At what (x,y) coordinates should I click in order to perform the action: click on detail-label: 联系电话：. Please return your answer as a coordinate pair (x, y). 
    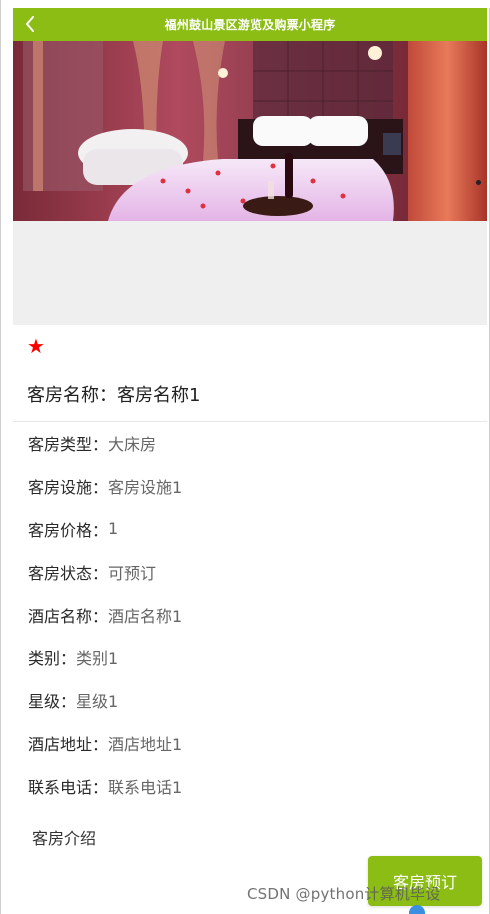
    Looking at the image, I should click on (68, 787).